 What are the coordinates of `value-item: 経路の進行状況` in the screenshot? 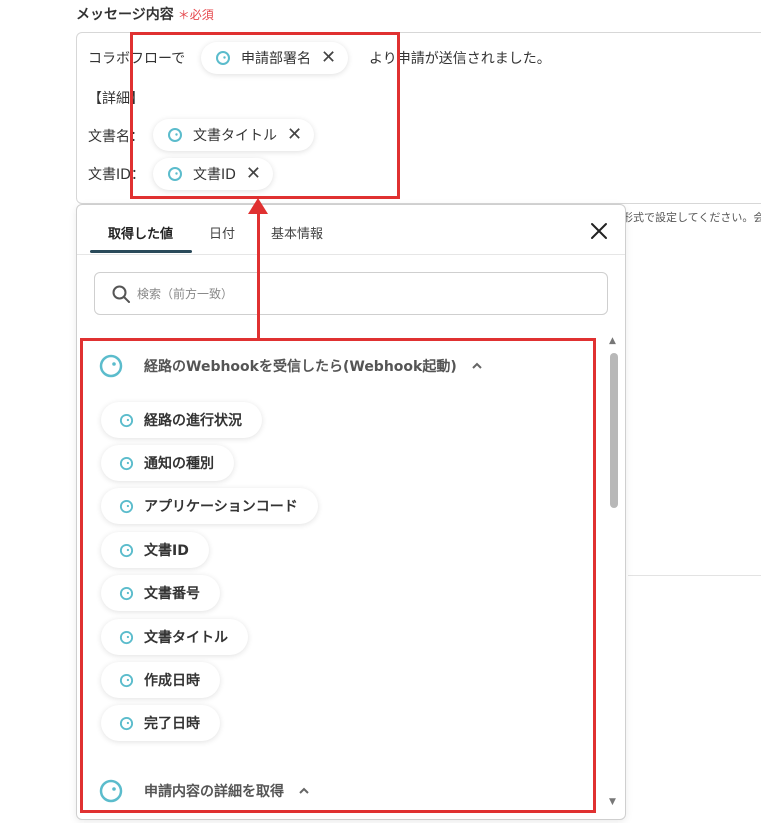 It's located at (181, 420).